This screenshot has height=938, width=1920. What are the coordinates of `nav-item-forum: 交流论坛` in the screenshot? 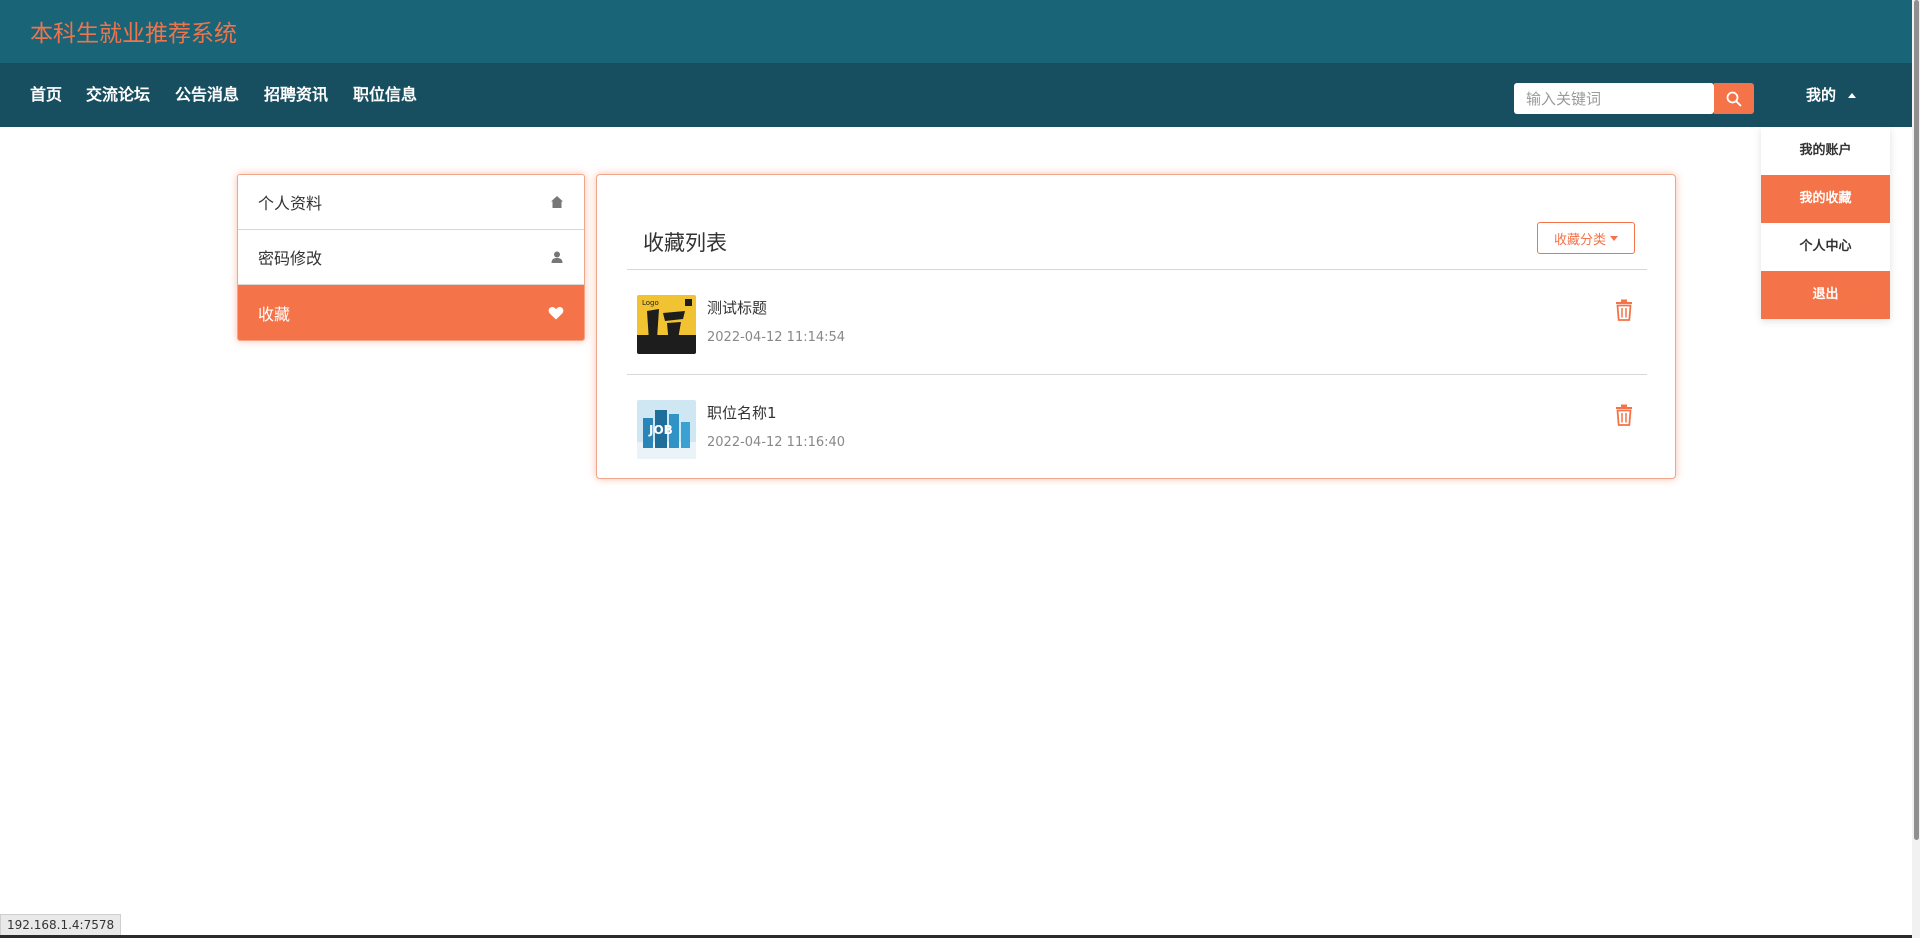 It's located at (118, 95).